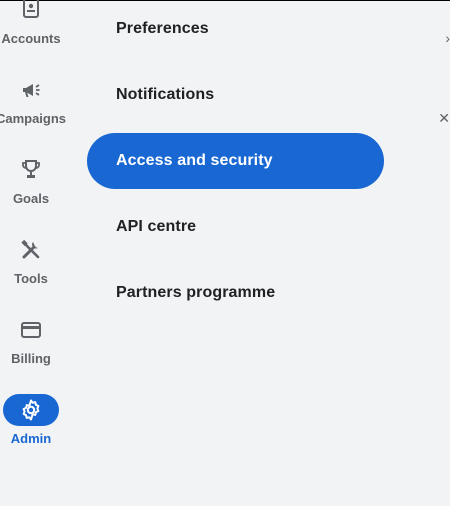  I want to click on rail-label-campaigns: Campaigns, so click(33, 118).